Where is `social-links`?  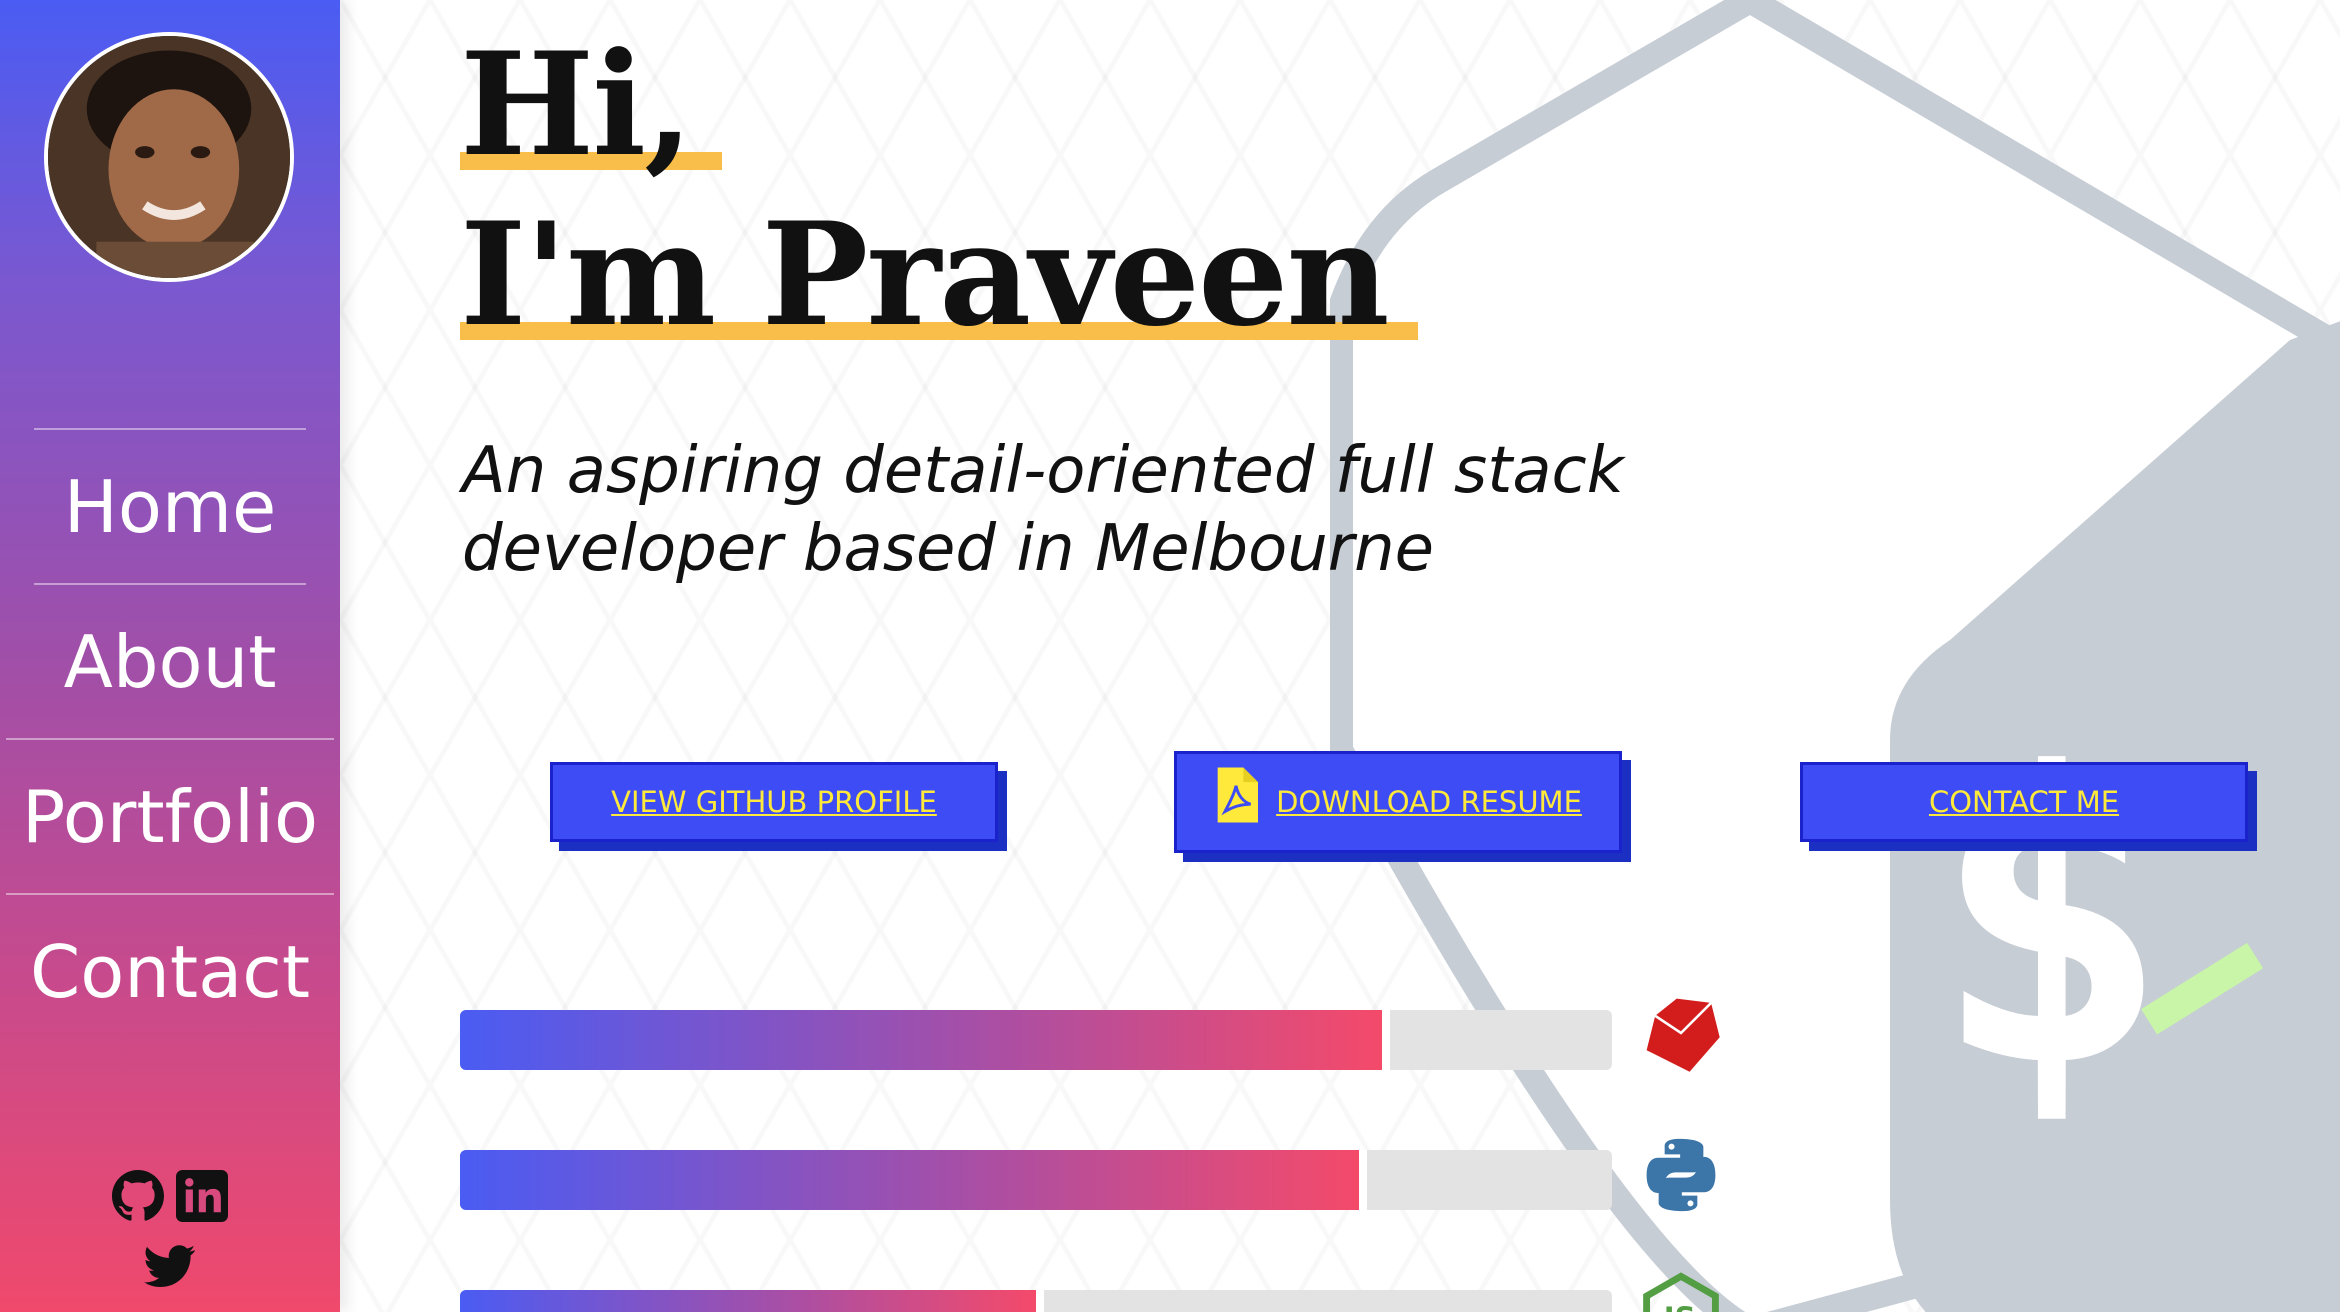 social-links is located at coordinates (170, 1231).